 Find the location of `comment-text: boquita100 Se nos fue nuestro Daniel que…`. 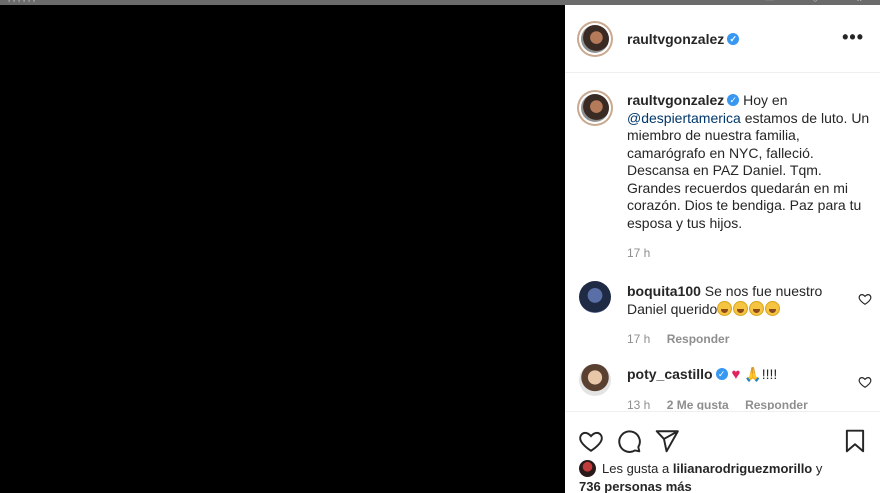

comment-text: boquita100 Se nos fue nuestro Daniel que… is located at coordinates (732, 300).